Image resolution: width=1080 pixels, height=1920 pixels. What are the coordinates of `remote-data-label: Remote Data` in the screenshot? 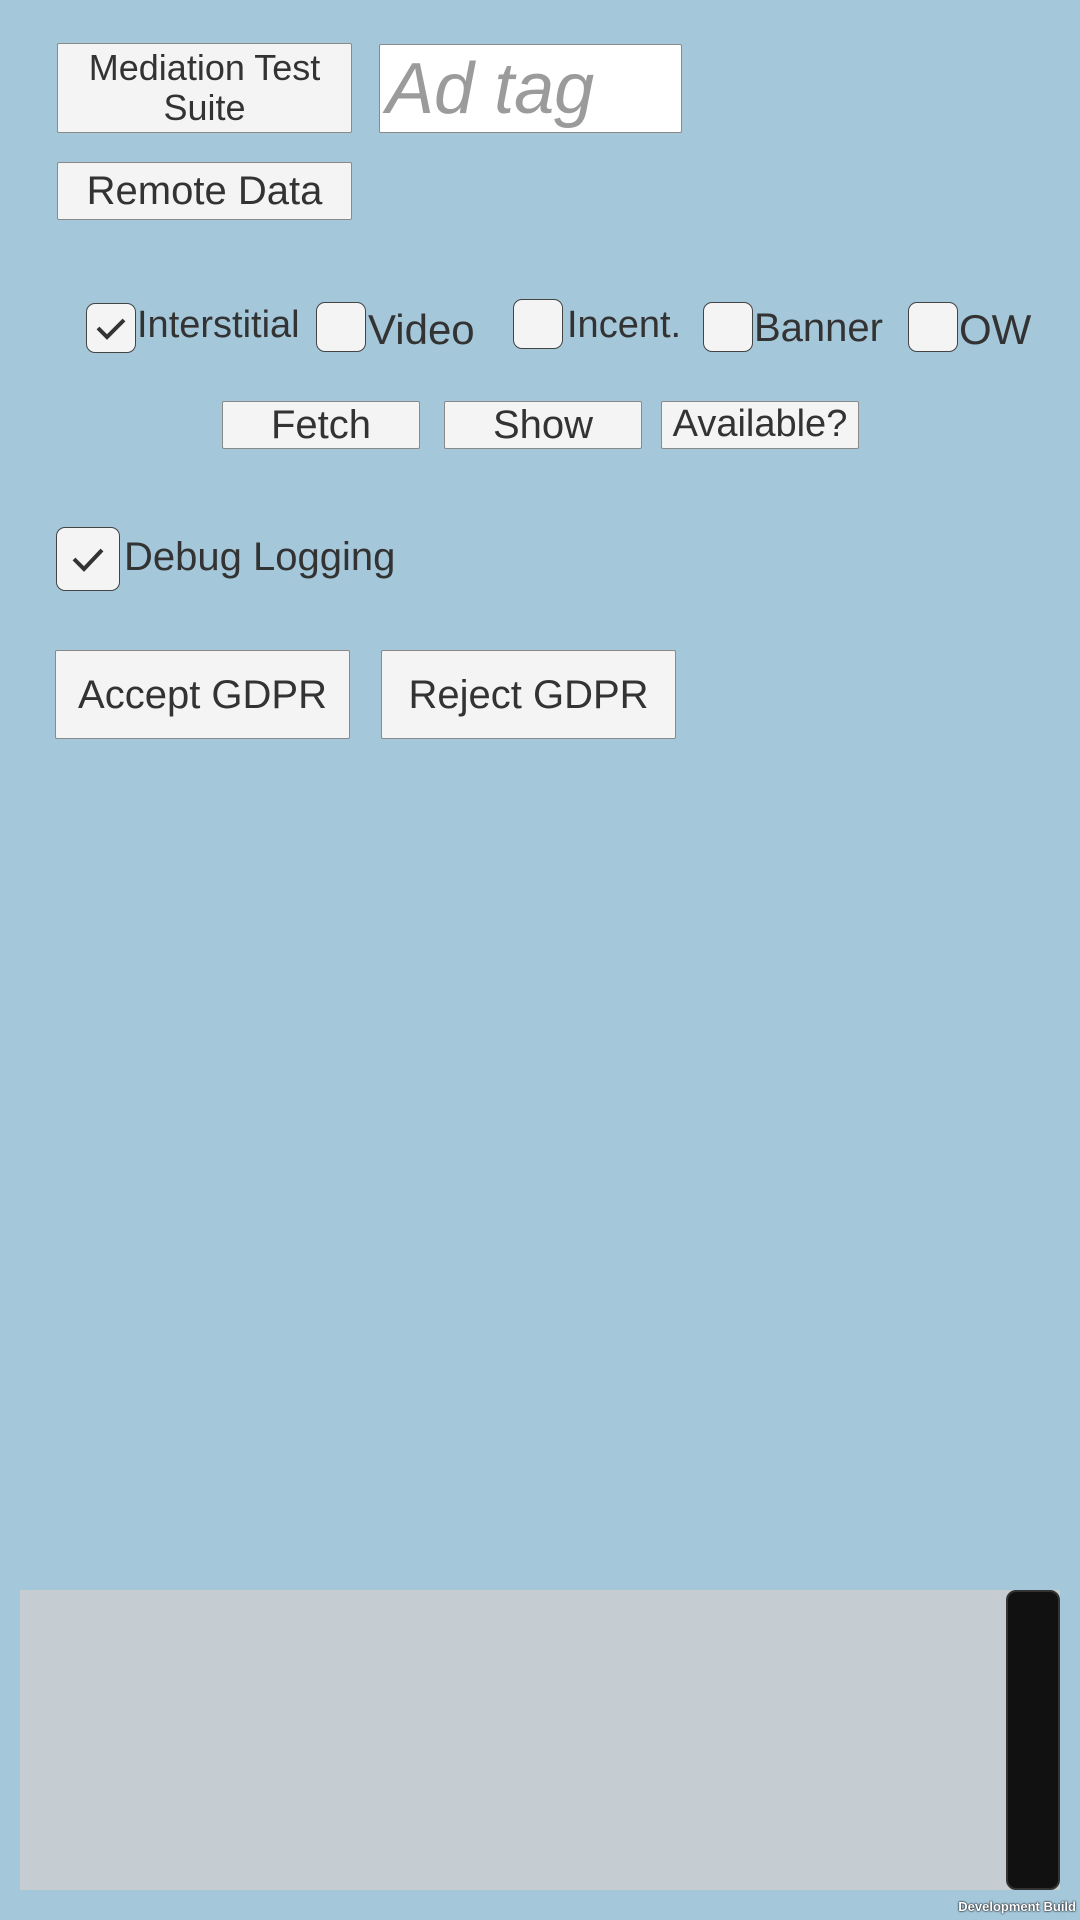 It's located at (204, 191).